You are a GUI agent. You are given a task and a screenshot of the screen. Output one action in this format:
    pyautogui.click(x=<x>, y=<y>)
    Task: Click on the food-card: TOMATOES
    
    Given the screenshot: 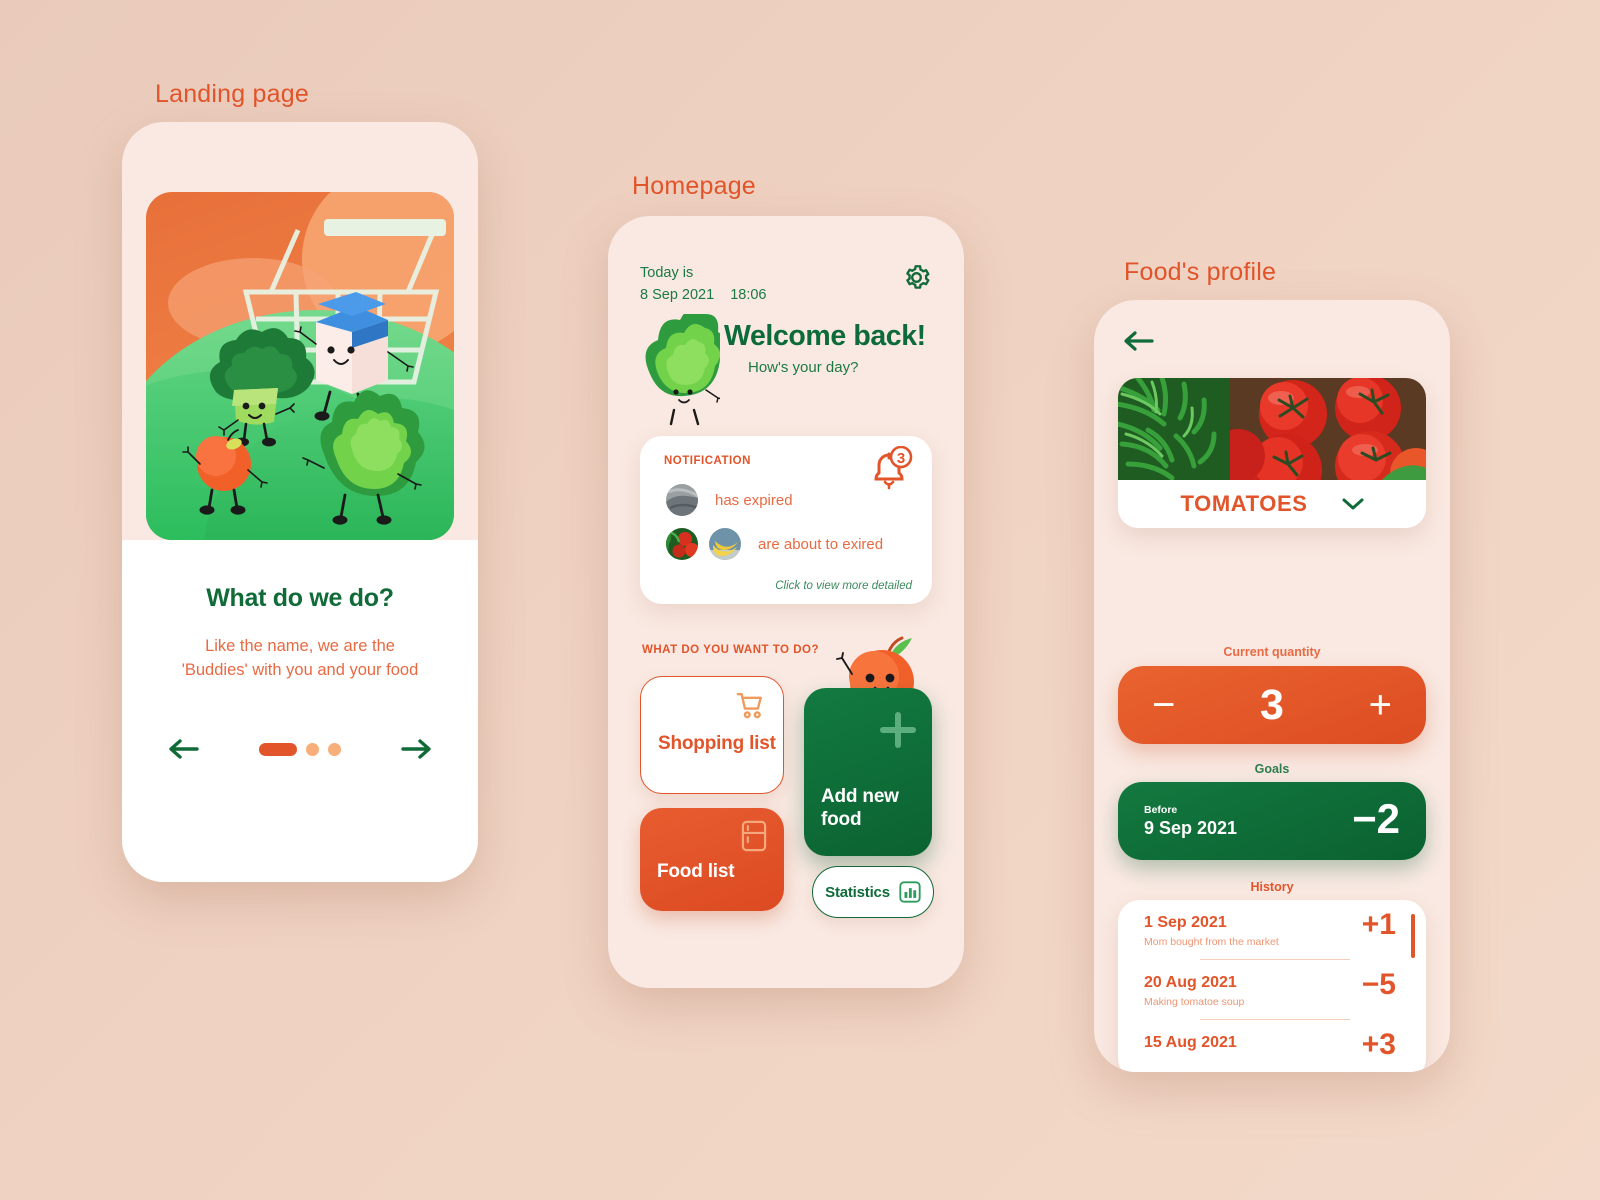 What is the action you would take?
    pyautogui.click(x=1272, y=453)
    